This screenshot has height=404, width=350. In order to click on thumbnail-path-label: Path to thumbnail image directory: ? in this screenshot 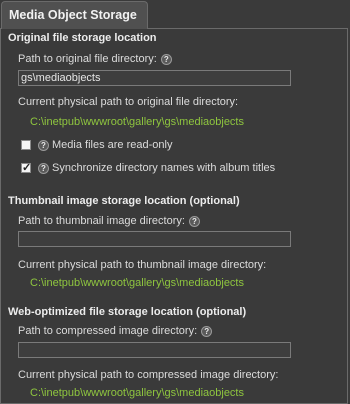, I will do `click(109, 221)`.